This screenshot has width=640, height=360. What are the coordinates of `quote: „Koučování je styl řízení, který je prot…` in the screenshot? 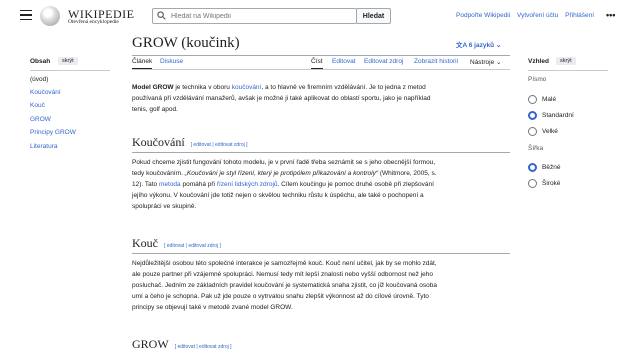 It's located at (281, 173).